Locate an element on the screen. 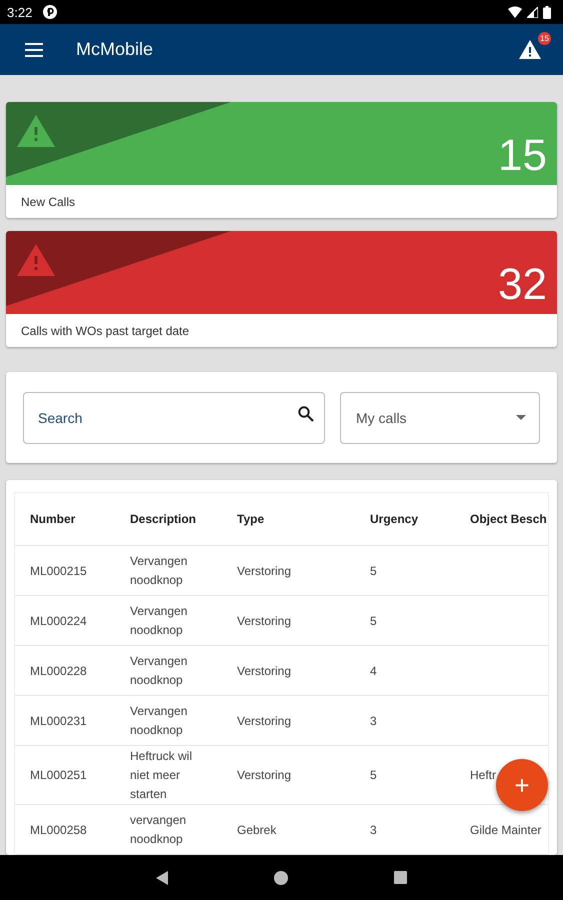  number-cell-text: ML000251 is located at coordinates (59, 775).